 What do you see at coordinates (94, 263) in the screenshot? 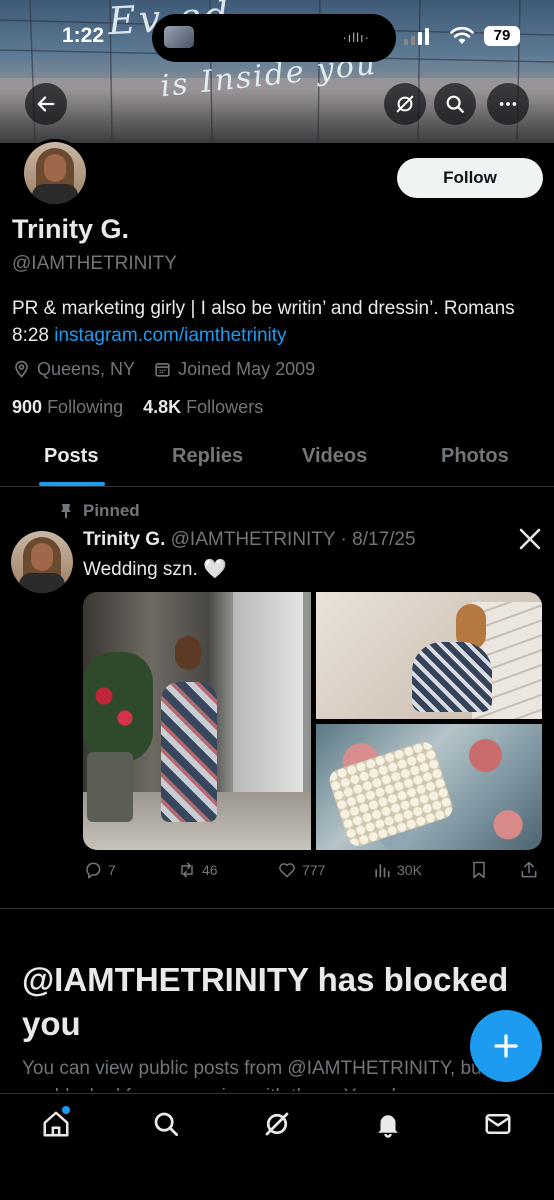
I see `profile-handle: @IAMTHETRINITY` at bounding box center [94, 263].